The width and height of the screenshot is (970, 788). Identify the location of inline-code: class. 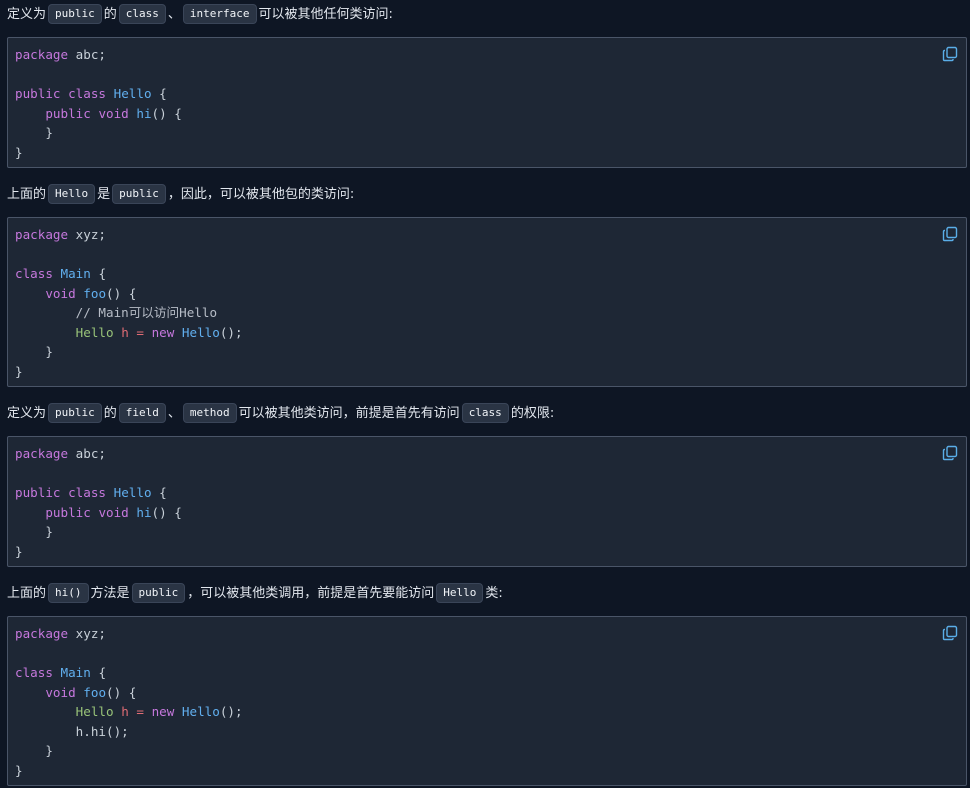
(142, 14).